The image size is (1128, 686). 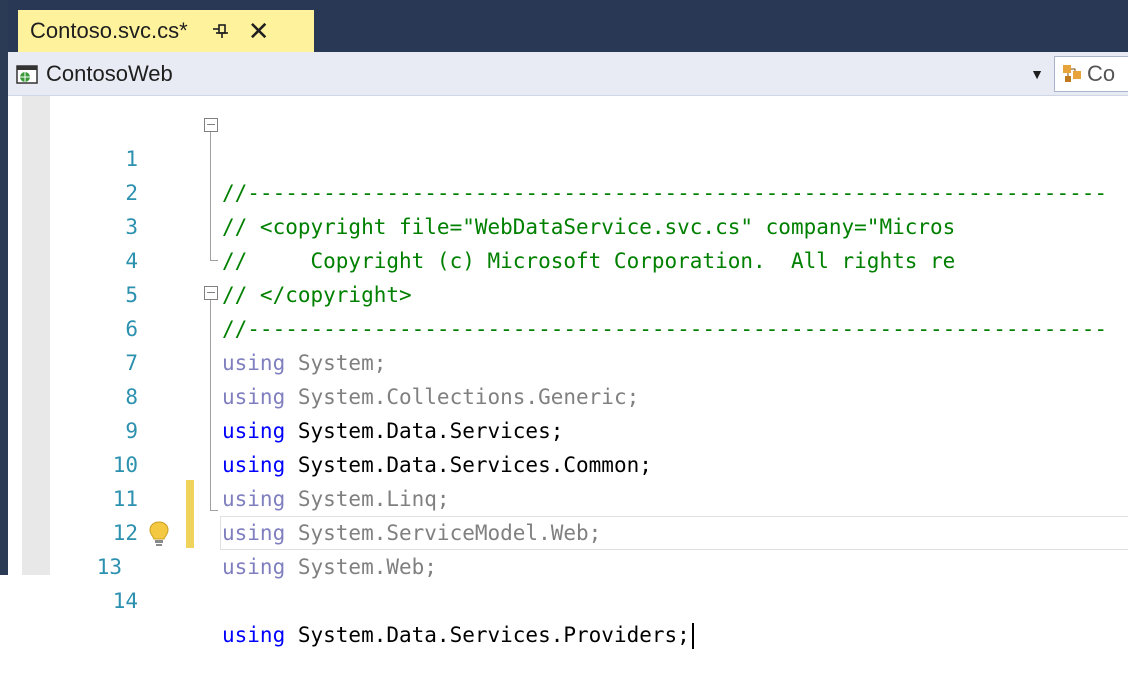 What do you see at coordinates (159, 534) in the screenshot?
I see `lightbulb-icon` at bounding box center [159, 534].